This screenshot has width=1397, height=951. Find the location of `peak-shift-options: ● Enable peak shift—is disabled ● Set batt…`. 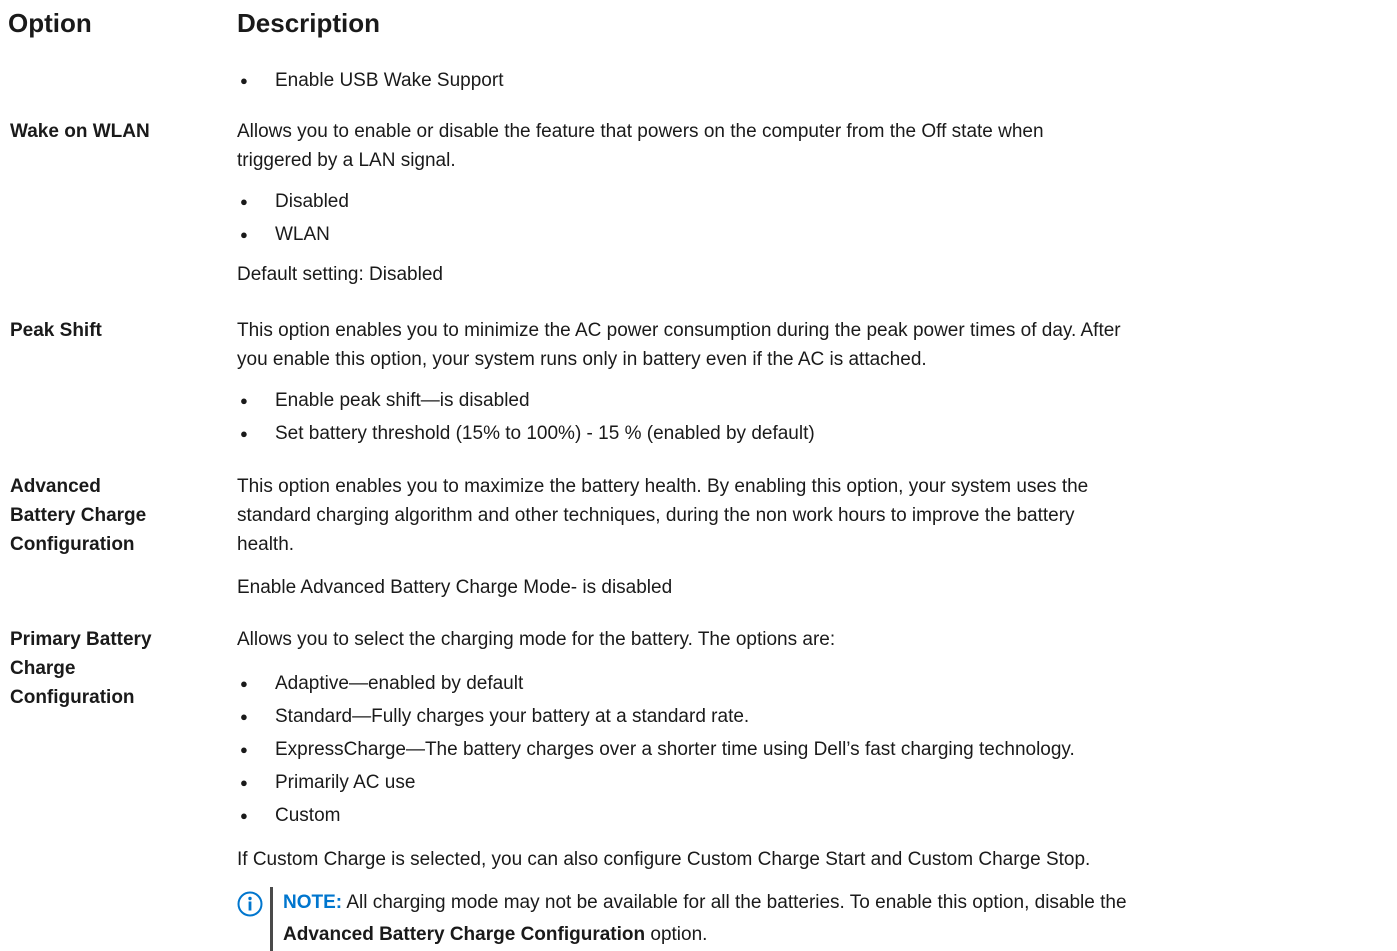

peak-shift-options: ● Enable peak shift—is disabled ● Set batt… is located at coordinates (812, 417).